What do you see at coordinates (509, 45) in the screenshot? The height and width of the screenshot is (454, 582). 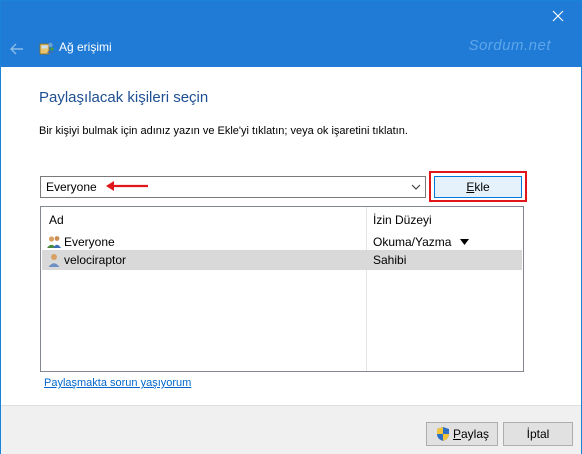 I see `watermark: Sordum.net` at bounding box center [509, 45].